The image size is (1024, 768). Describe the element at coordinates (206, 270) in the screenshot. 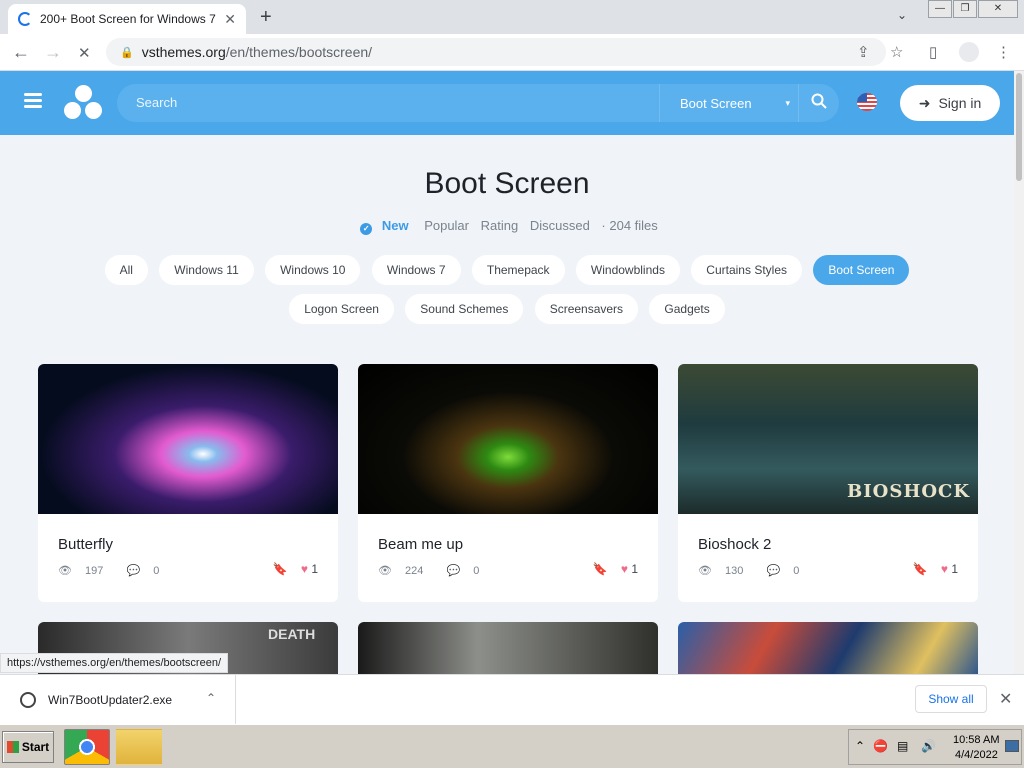

I see `chip-windows-11: Windows 11` at that location.